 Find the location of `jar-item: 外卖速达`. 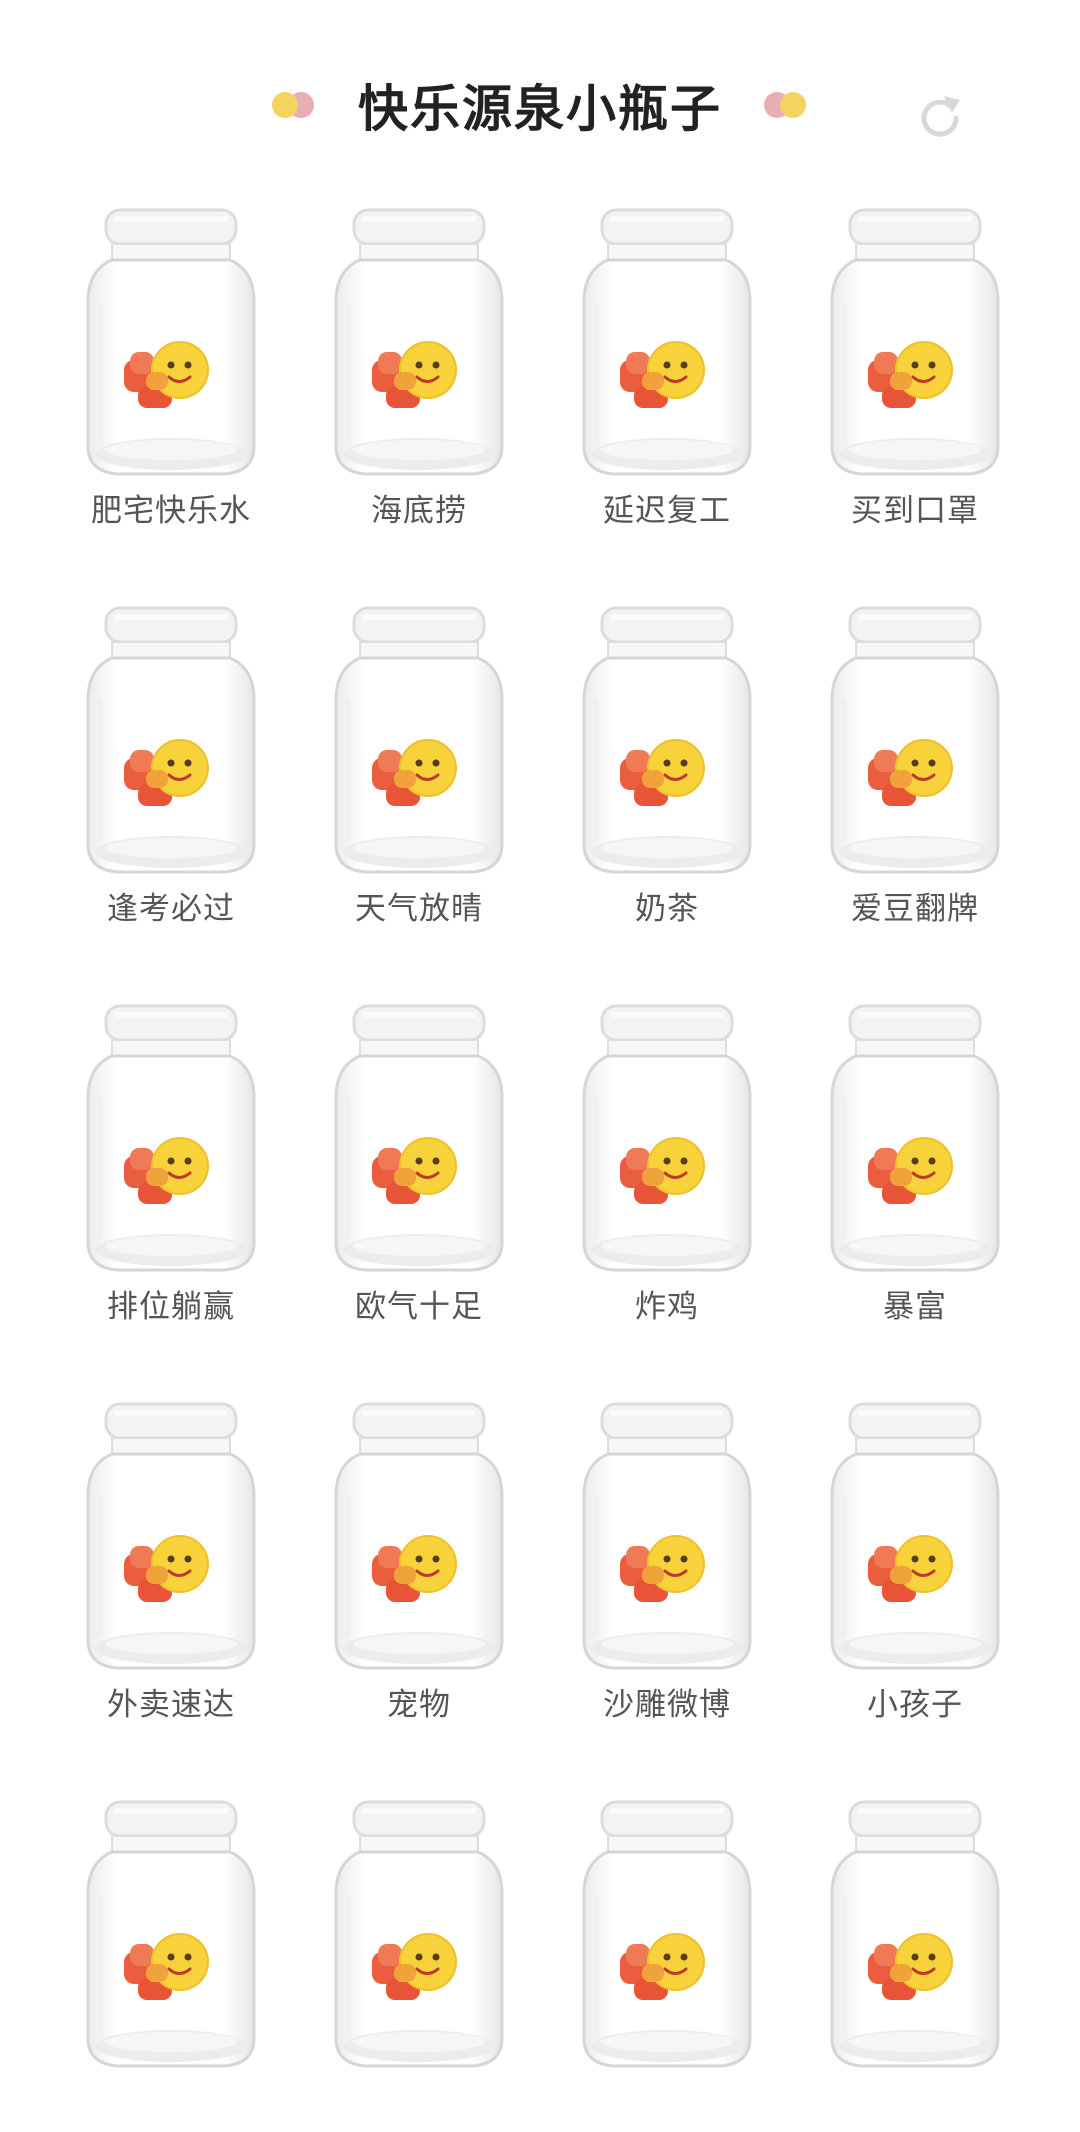

jar-item: 外卖速达 is located at coordinates (171, 1564).